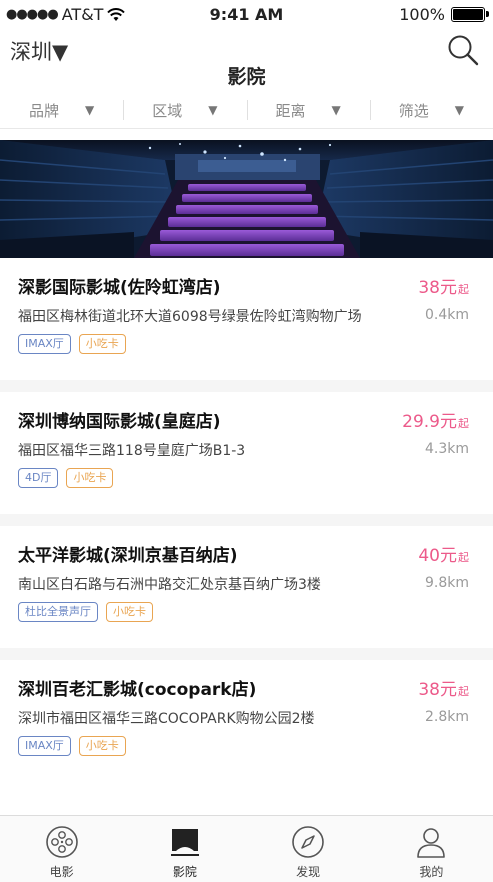 The height and width of the screenshot is (882, 493). What do you see at coordinates (128, 556) in the screenshot?
I see `cinema-name: 太平洋影城(深圳京基百纳店)` at bounding box center [128, 556].